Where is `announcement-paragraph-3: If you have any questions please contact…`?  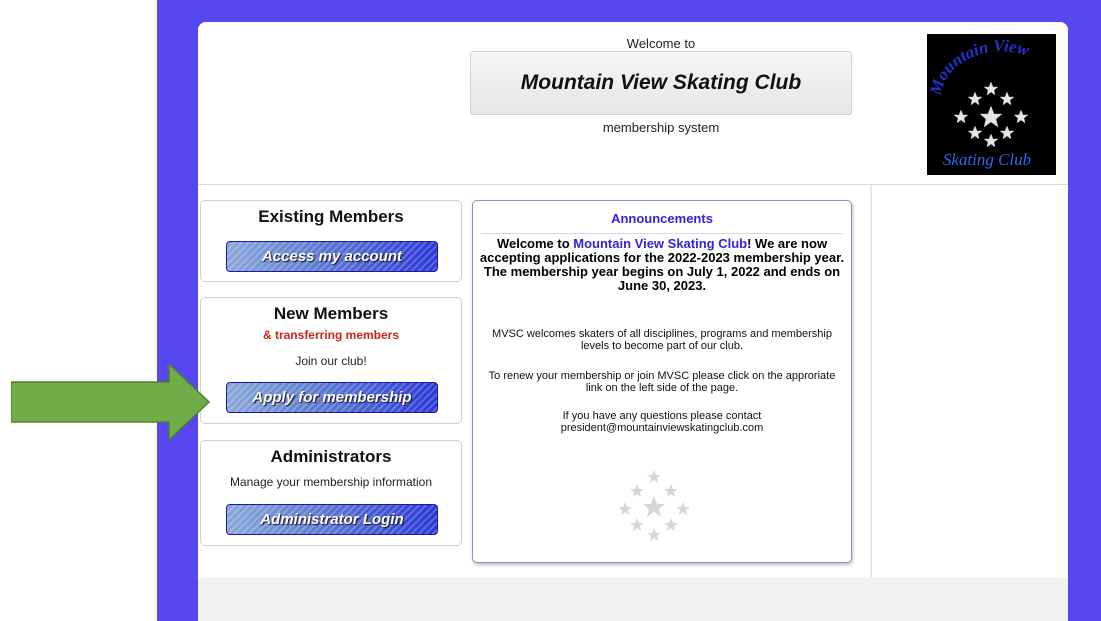
announcement-paragraph-3: If you have any questions please contact… is located at coordinates (662, 422).